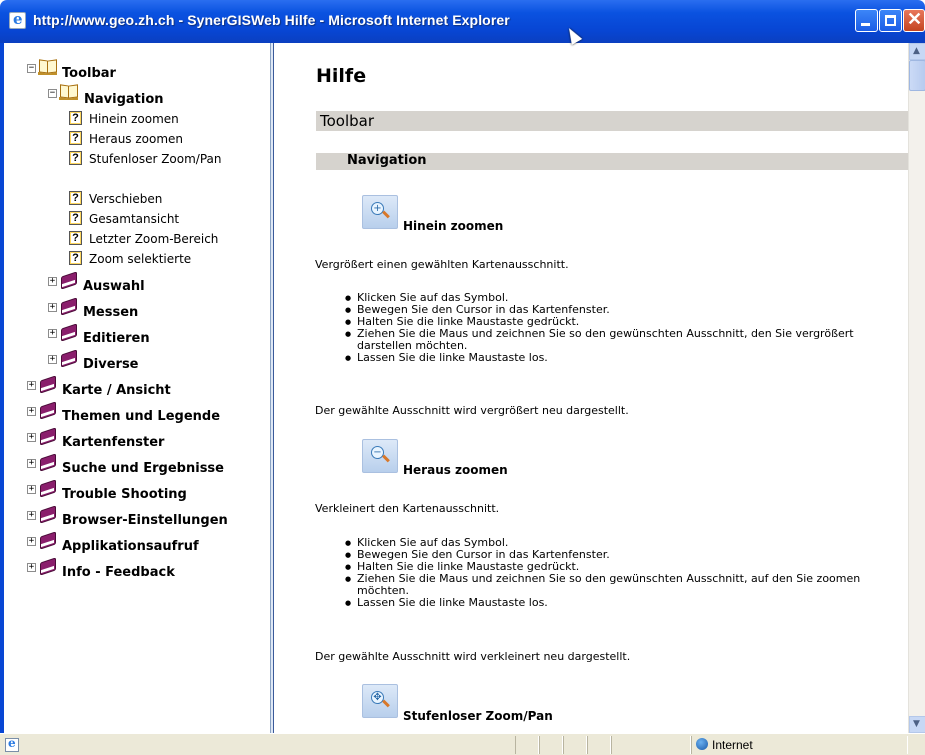 The height and width of the screenshot is (755, 925). Describe the element at coordinates (916, 388) in the screenshot. I see `vertical-scrollbar: ▲ ▼` at that location.